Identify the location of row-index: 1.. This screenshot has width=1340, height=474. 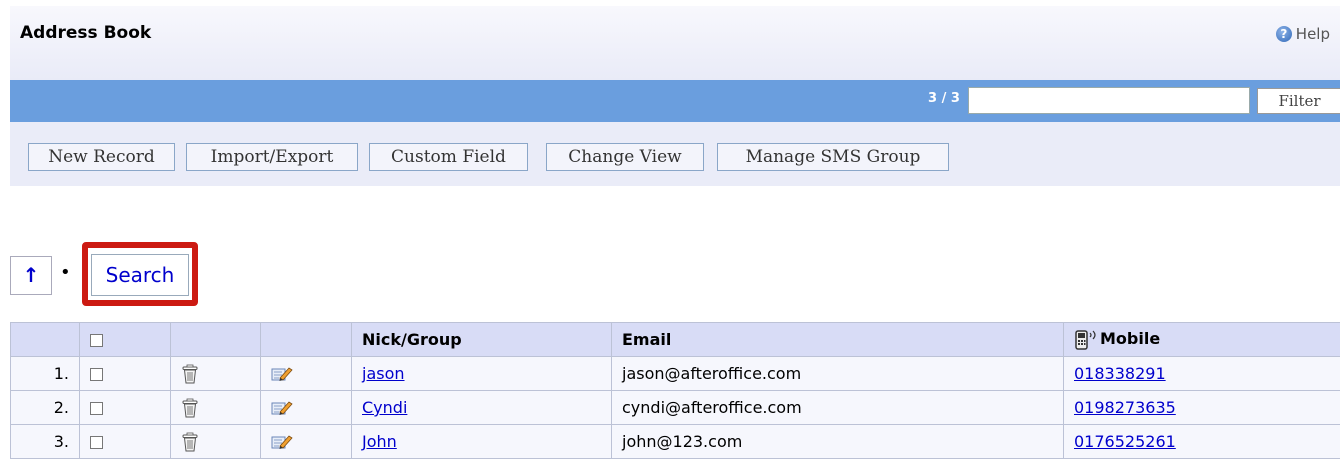
(45, 373).